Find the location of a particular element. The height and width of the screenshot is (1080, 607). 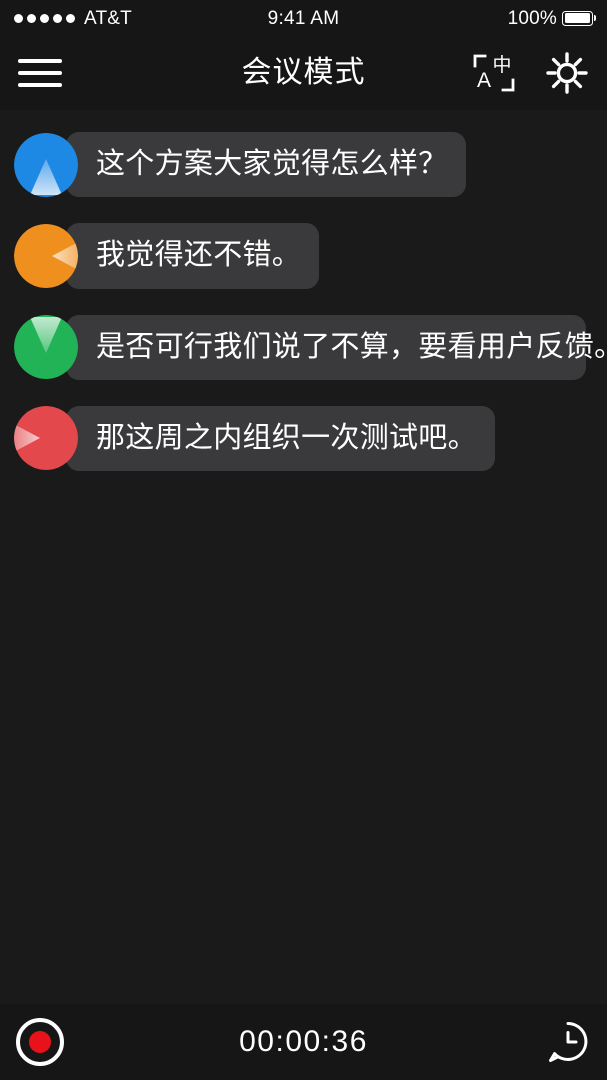

speaker-avatar-north is located at coordinates (46, 164).